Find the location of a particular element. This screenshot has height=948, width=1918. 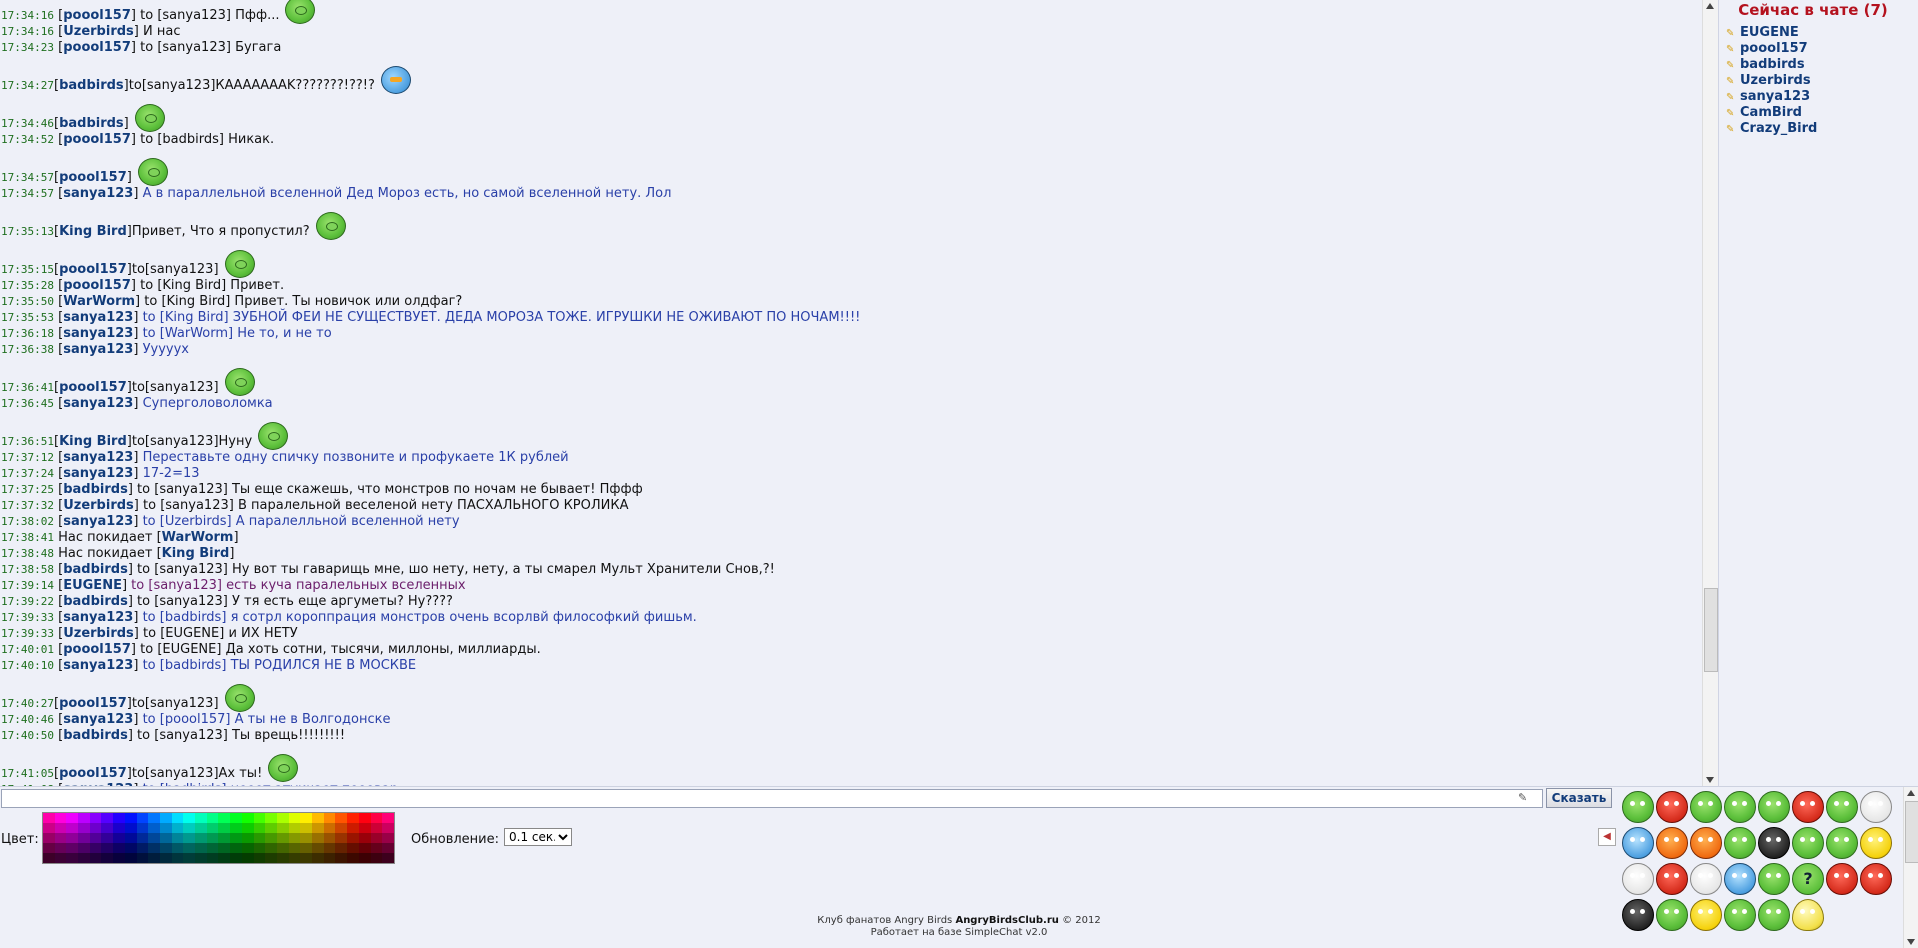

online-user-name: badbirds is located at coordinates (1772, 64).